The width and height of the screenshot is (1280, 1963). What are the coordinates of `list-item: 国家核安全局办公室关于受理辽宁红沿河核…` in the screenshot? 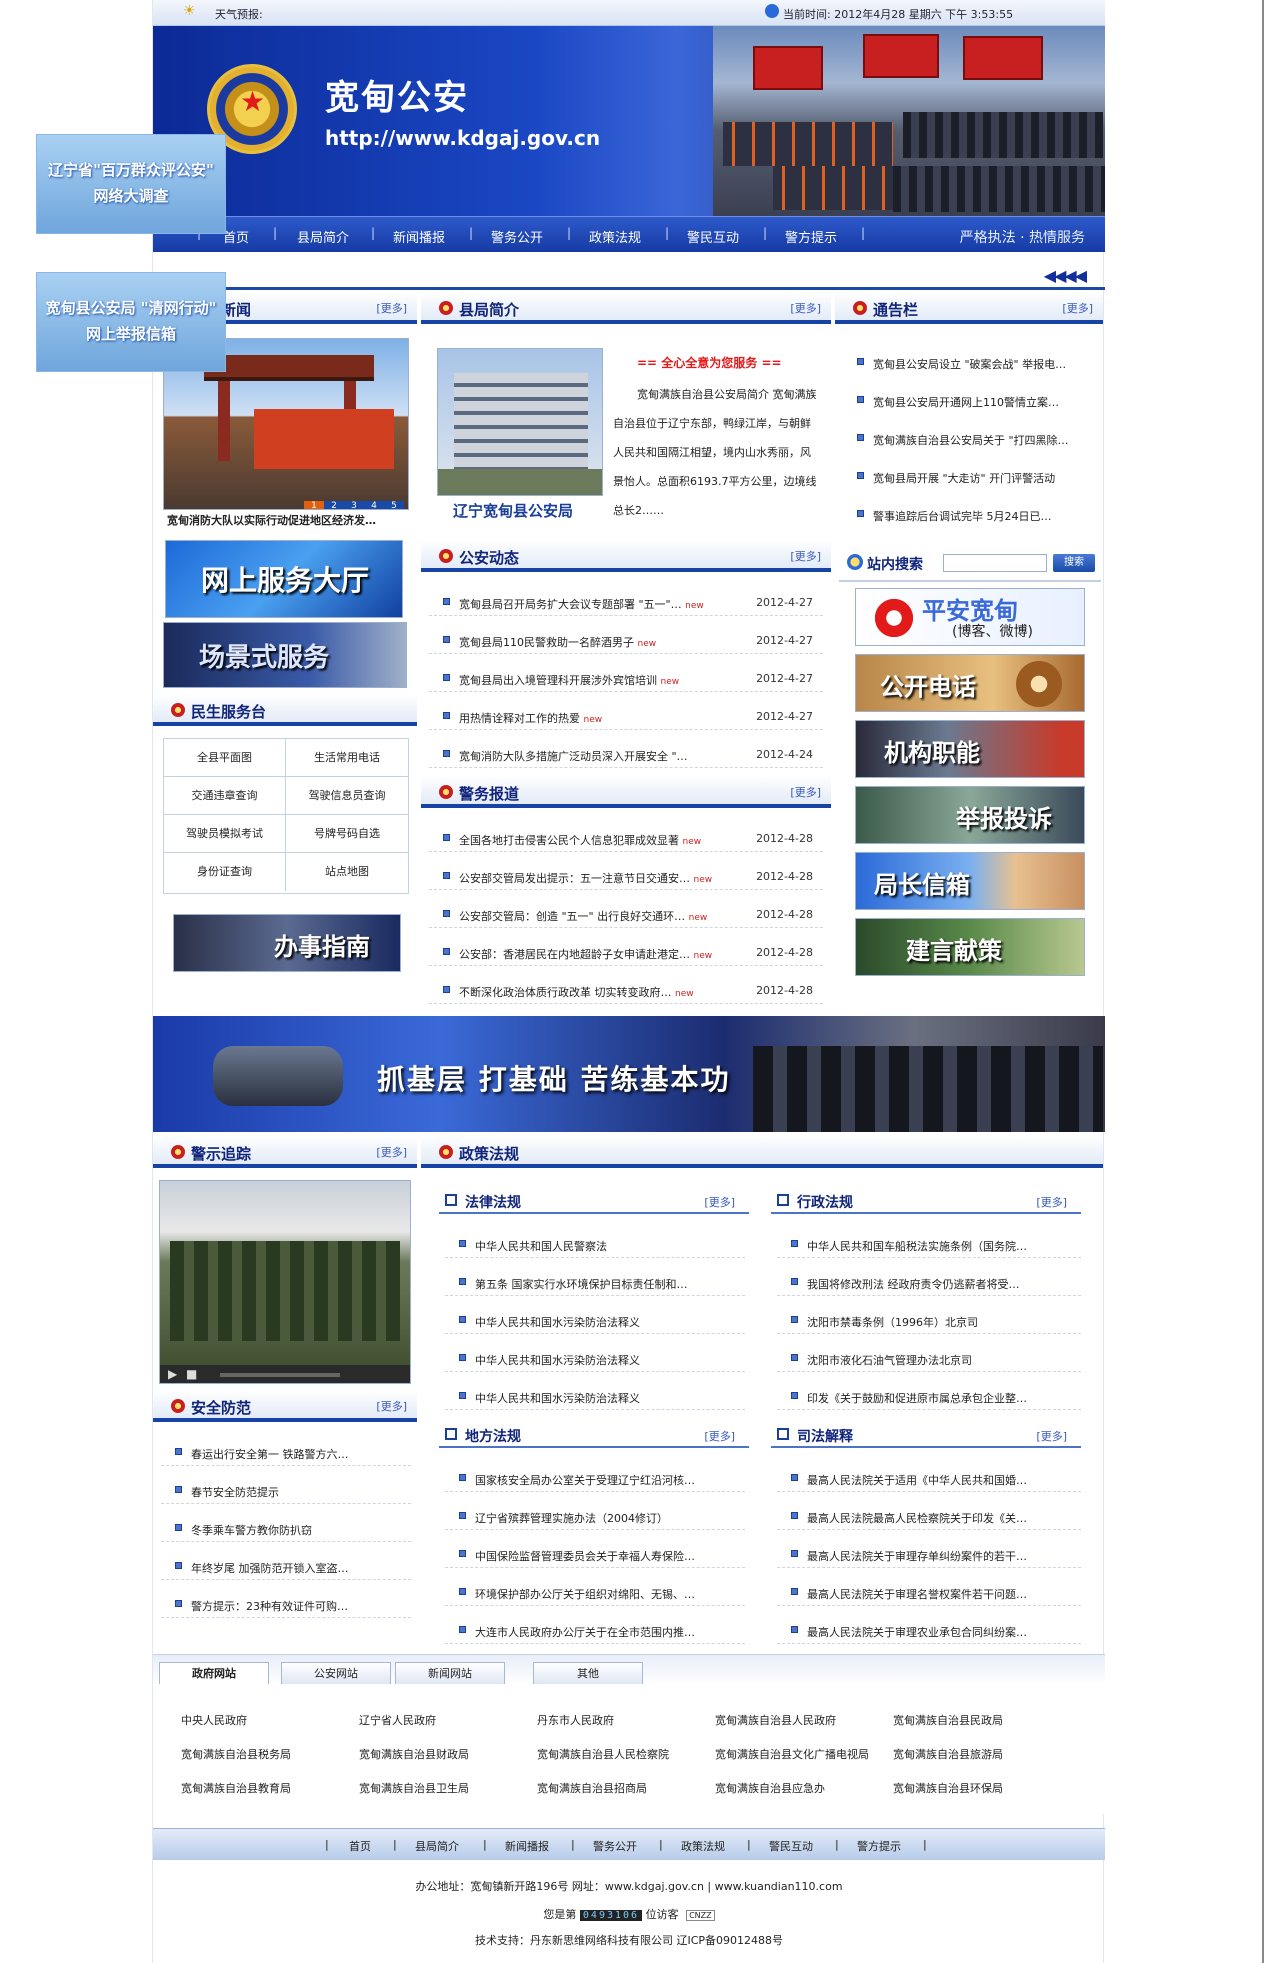 It's located at (595, 1479).